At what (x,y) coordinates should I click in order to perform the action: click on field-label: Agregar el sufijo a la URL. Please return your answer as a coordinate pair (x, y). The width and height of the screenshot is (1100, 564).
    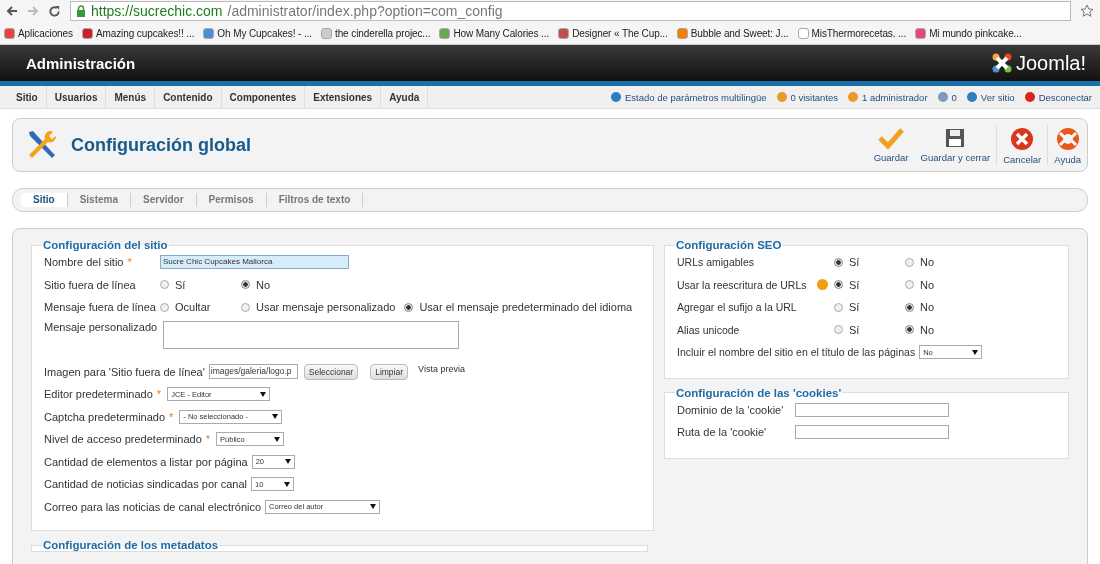
    Looking at the image, I should click on (737, 307).